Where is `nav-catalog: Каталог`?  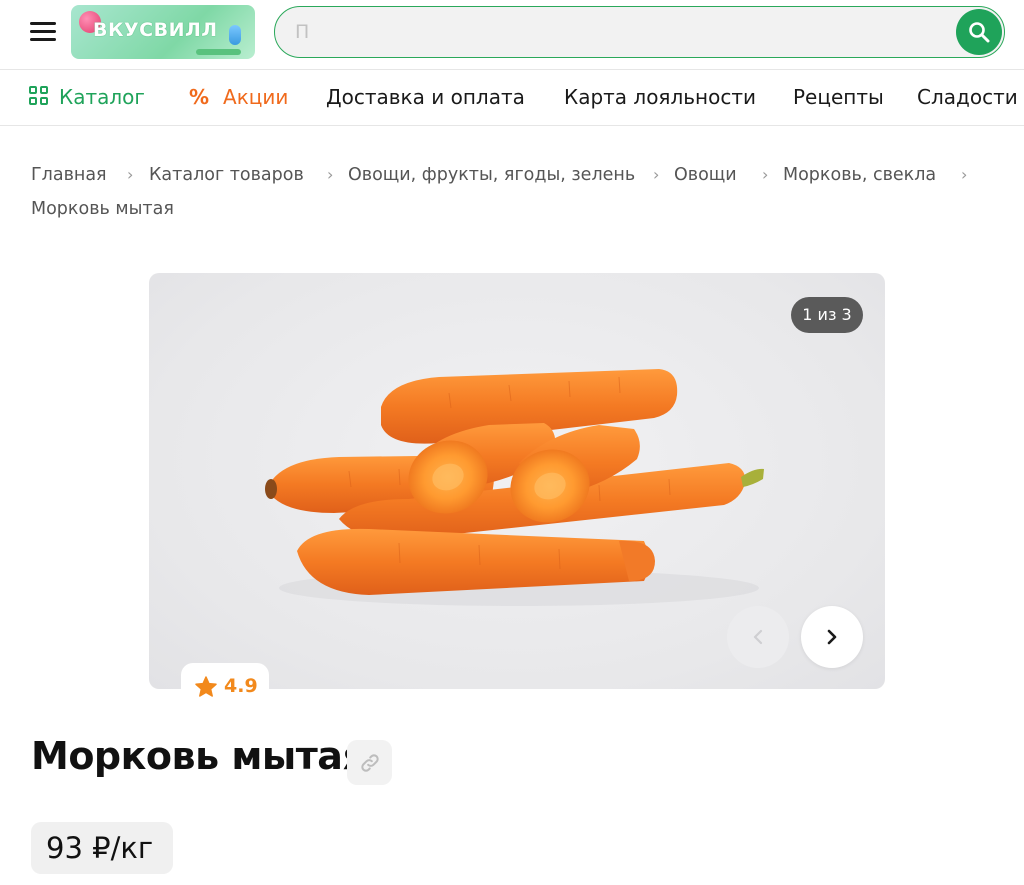 nav-catalog: Каталог is located at coordinates (87, 97).